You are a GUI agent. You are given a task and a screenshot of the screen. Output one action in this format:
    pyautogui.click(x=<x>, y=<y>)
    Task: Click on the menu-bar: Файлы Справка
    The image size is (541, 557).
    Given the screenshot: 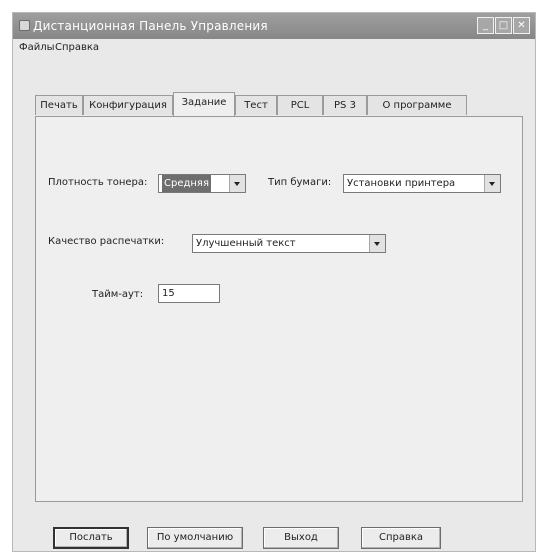 What is the action you would take?
    pyautogui.click(x=274, y=48)
    